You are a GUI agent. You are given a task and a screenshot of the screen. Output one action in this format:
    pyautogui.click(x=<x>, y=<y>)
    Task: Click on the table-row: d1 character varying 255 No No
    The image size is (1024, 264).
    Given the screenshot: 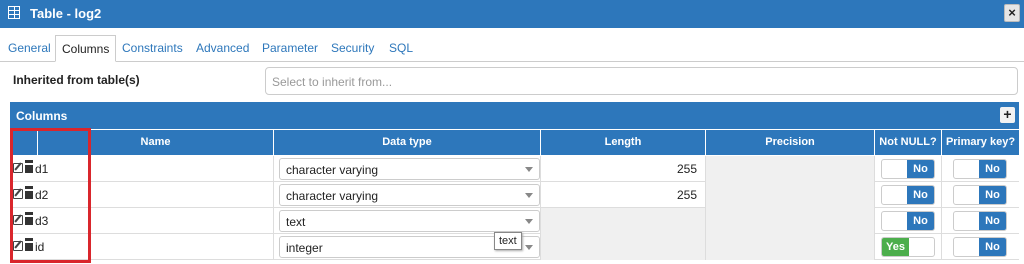 What is the action you would take?
    pyautogui.click(x=514, y=169)
    